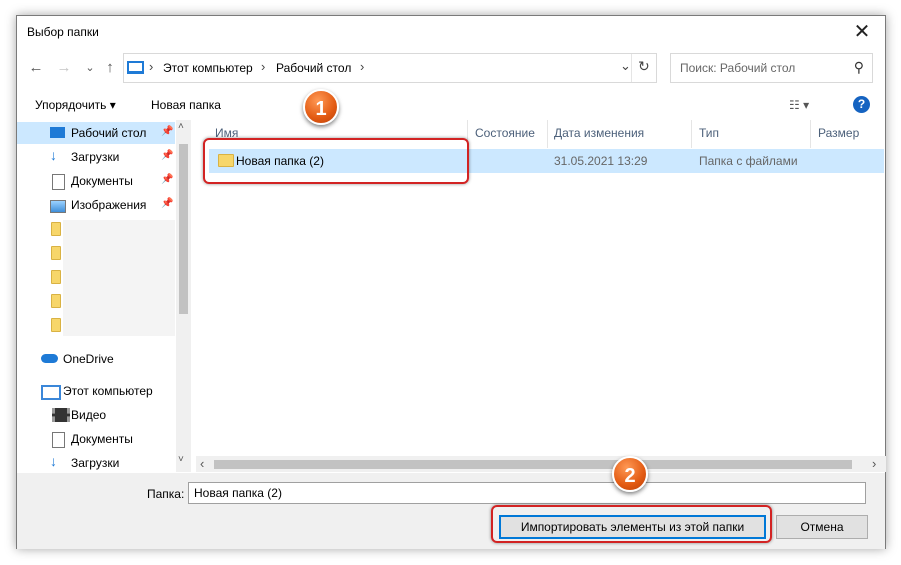 The width and height of the screenshot is (901, 565). Describe the element at coordinates (336, 161) in the screenshot. I see `highlight-box-folder` at that location.